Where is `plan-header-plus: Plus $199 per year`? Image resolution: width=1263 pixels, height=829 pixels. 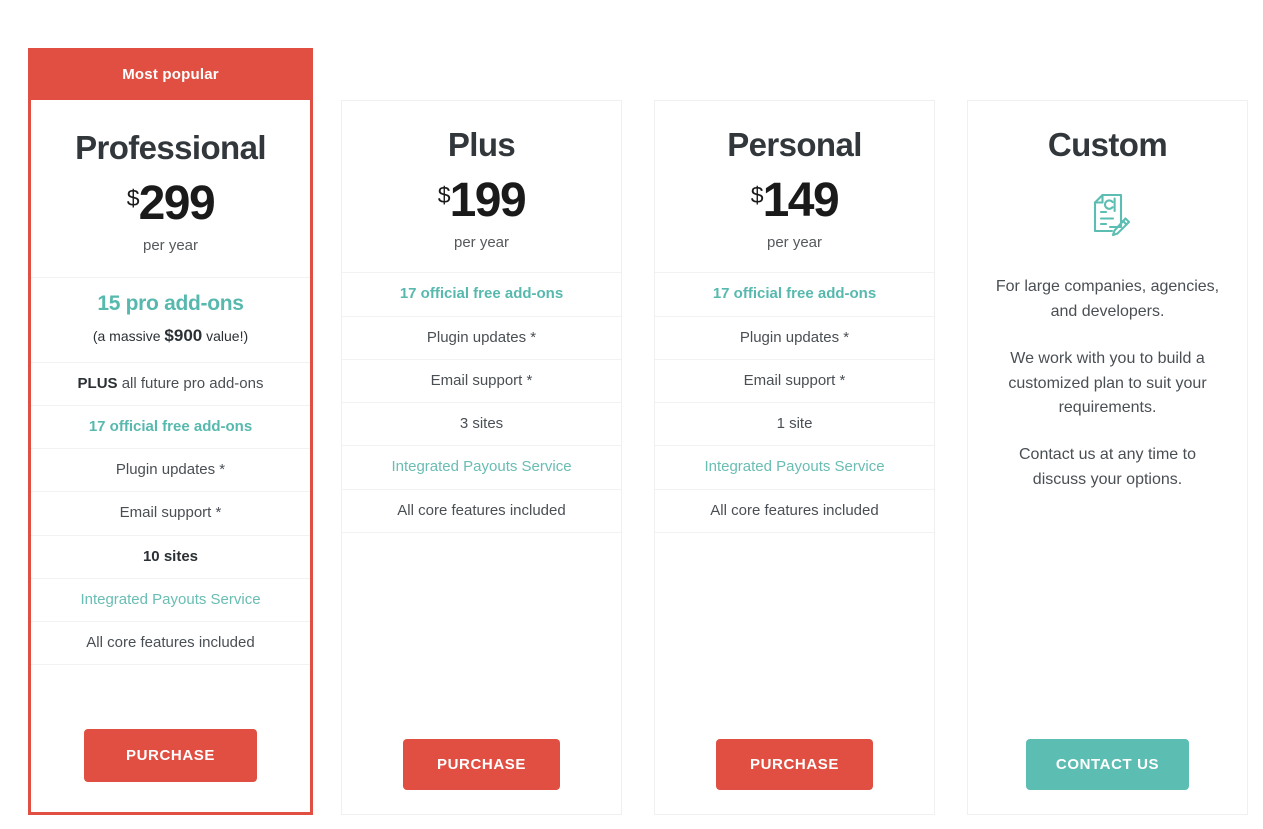
plan-header-plus: Plus $199 per year is located at coordinates (481, 187).